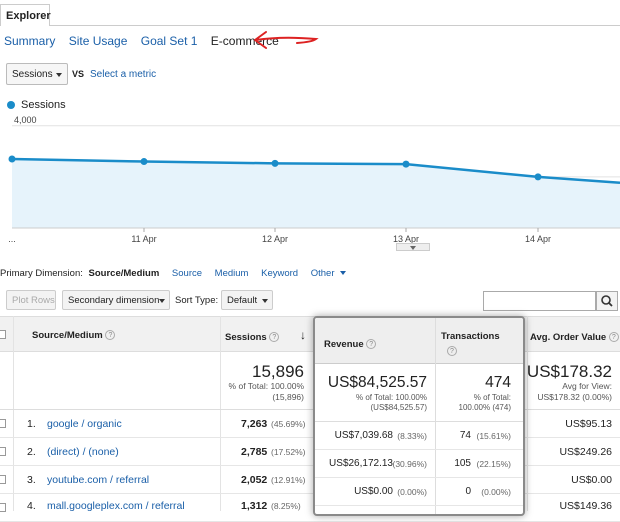  What do you see at coordinates (29, 41) in the screenshot?
I see `subtab-summary: Summary` at bounding box center [29, 41].